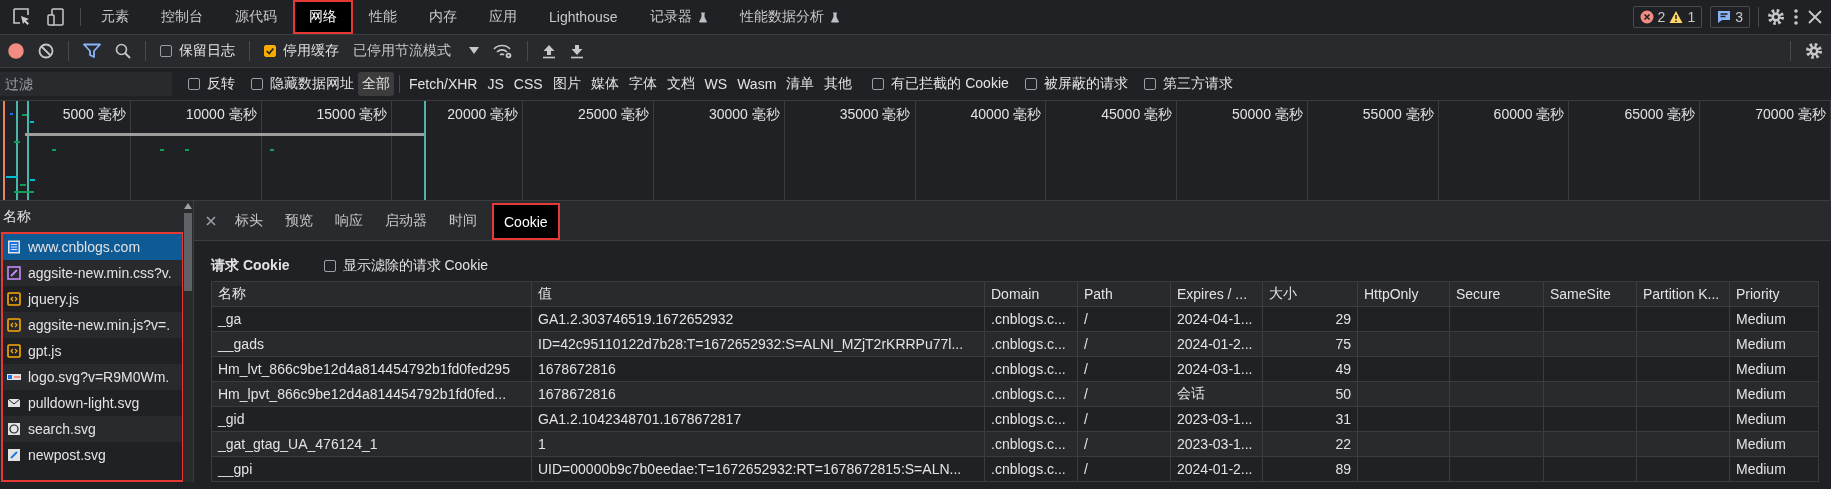 The width and height of the screenshot is (1831, 489). I want to click on scroll-up-icon, so click(188, 206).